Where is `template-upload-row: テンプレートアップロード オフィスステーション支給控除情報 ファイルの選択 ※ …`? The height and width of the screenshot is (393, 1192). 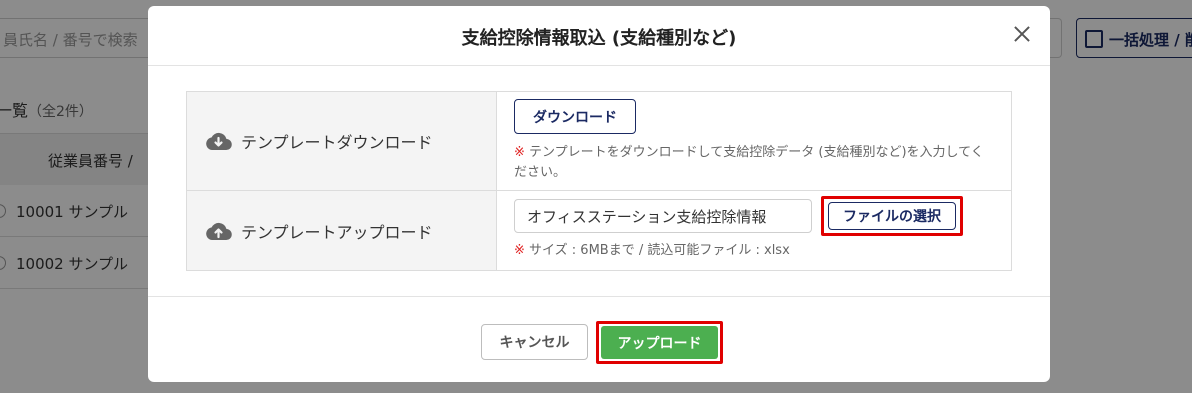
template-upload-row: テンプレートアップロード オフィスステーション支給控除情報 ファイルの選択 ※ … is located at coordinates (599, 230).